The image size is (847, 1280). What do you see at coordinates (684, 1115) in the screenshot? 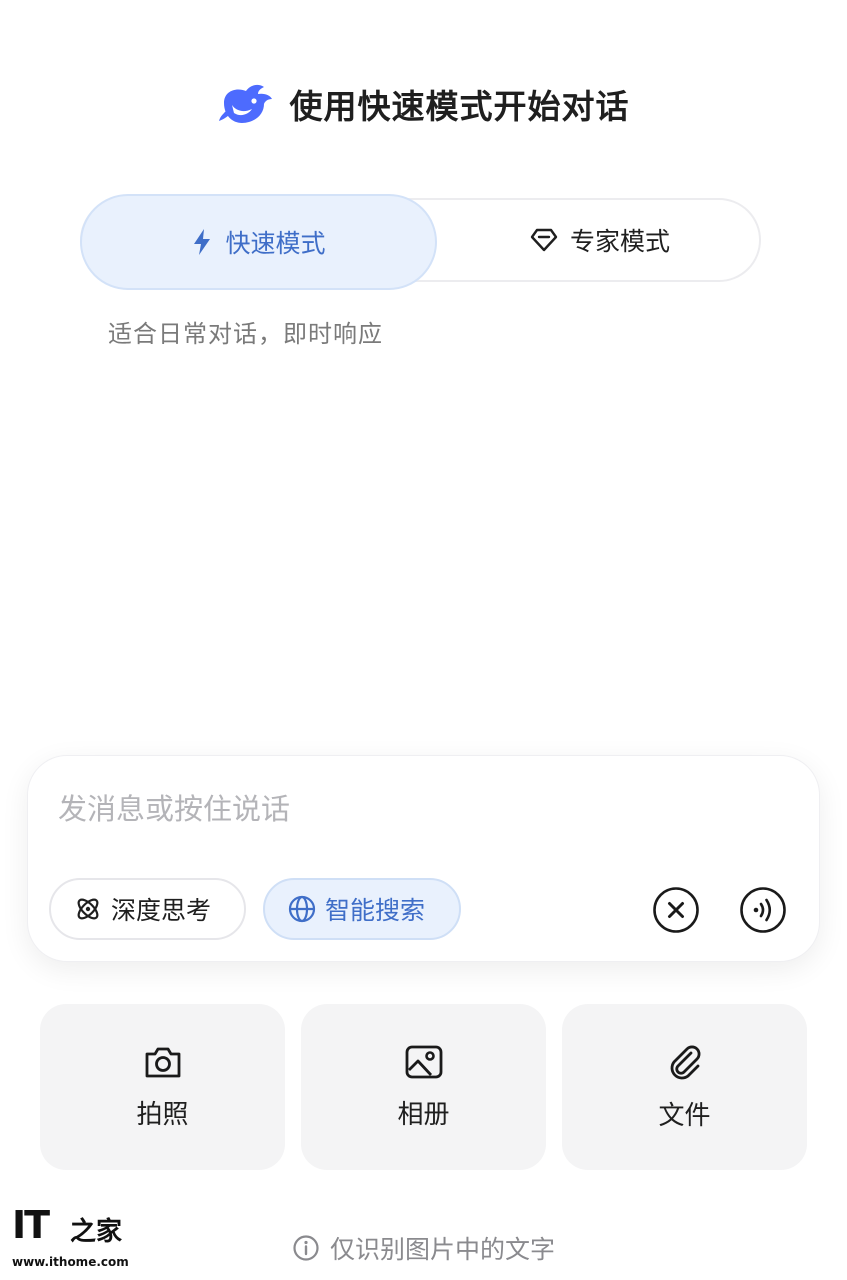
I see `file-label: 文件` at bounding box center [684, 1115].